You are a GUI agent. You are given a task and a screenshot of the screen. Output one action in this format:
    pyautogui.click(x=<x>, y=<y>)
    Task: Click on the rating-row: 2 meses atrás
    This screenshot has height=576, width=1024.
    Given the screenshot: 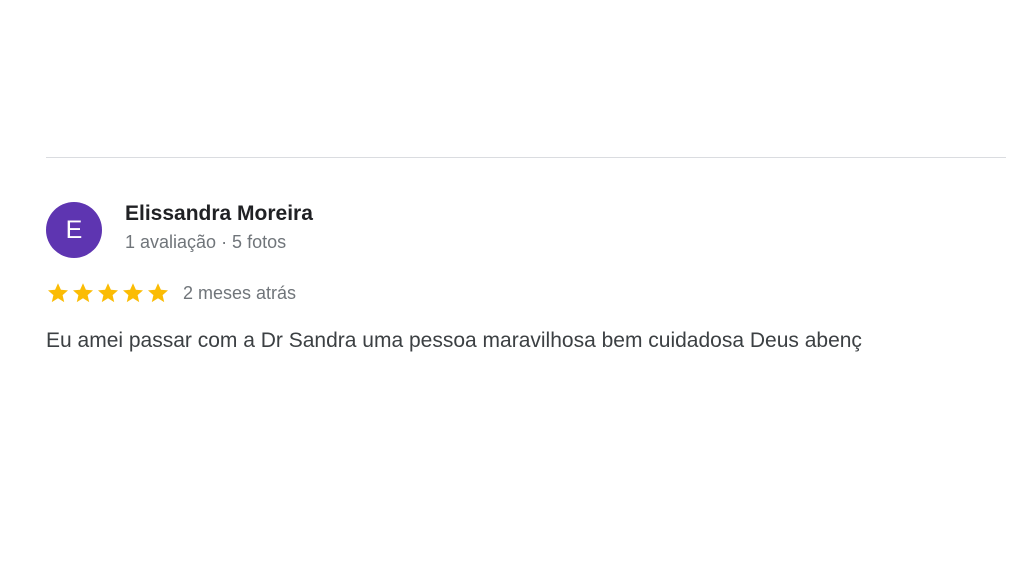 What is the action you would take?
    pyautogui.click(x=171, y=293)
    